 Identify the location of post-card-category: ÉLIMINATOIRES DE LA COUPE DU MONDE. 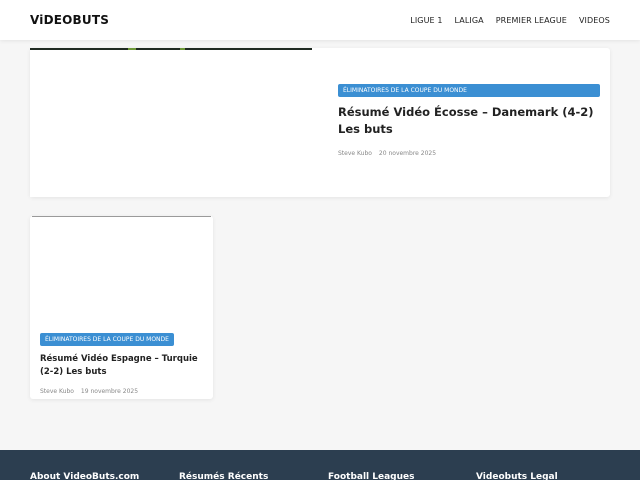
(107, 339).